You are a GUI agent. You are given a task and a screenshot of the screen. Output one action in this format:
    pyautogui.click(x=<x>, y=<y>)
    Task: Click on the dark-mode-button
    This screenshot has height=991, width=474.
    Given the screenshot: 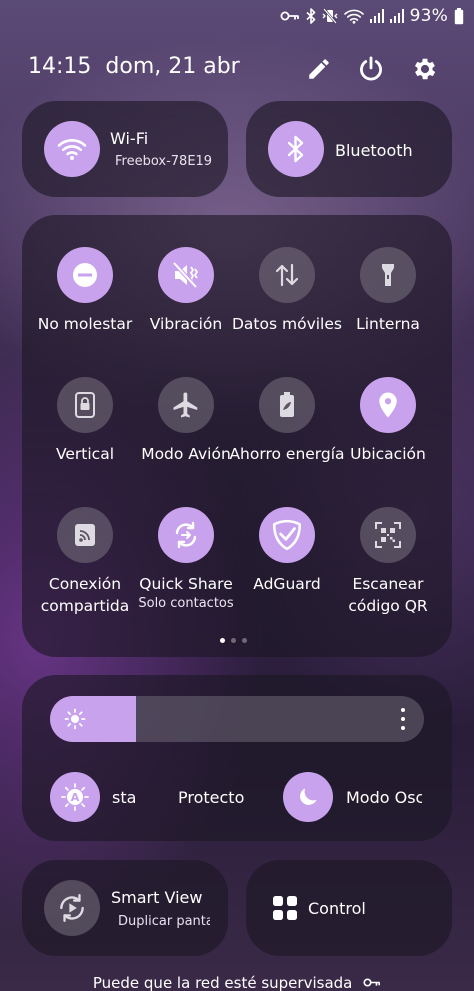 What is the action you would take?
    pyautogui.click(x=308, y=797)
    